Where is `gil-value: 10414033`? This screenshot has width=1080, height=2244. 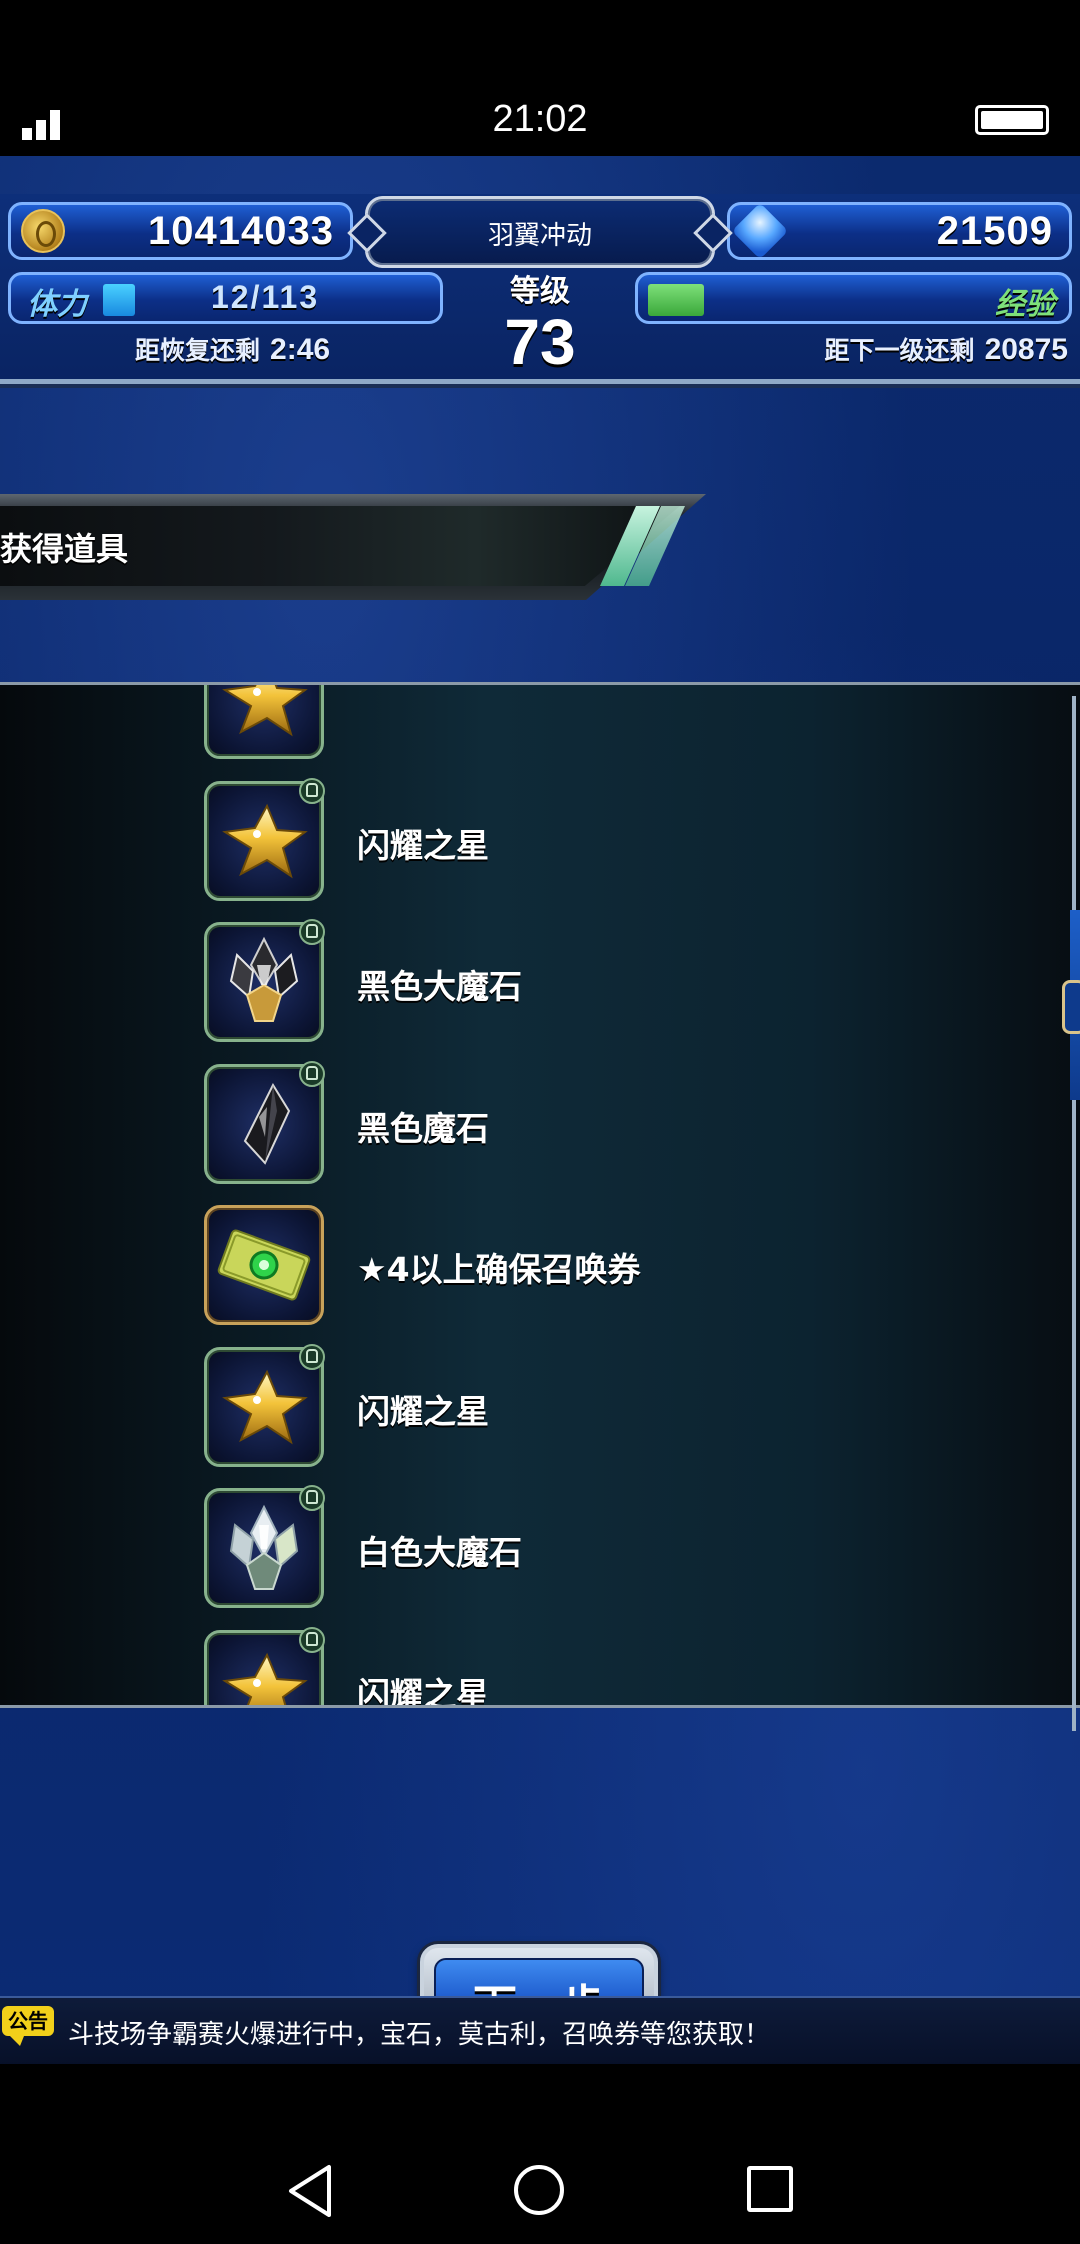 gil-value: 10414033 is located at coordinates (241, 231).